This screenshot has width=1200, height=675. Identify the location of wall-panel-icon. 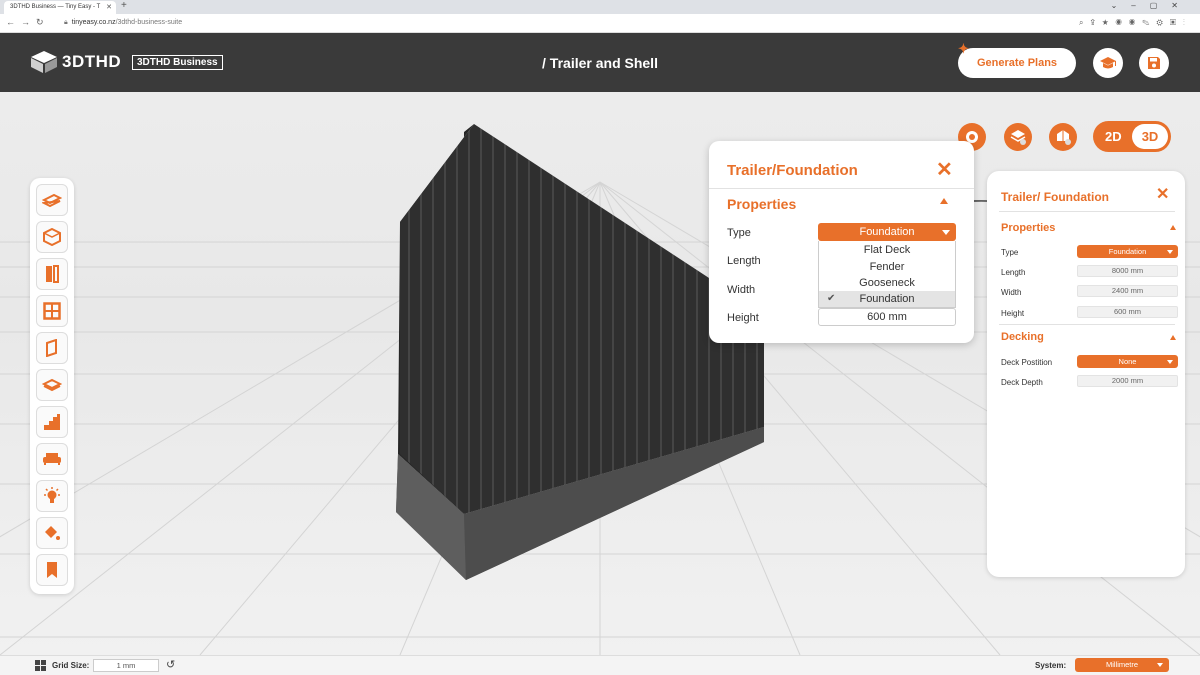
(51, 348).